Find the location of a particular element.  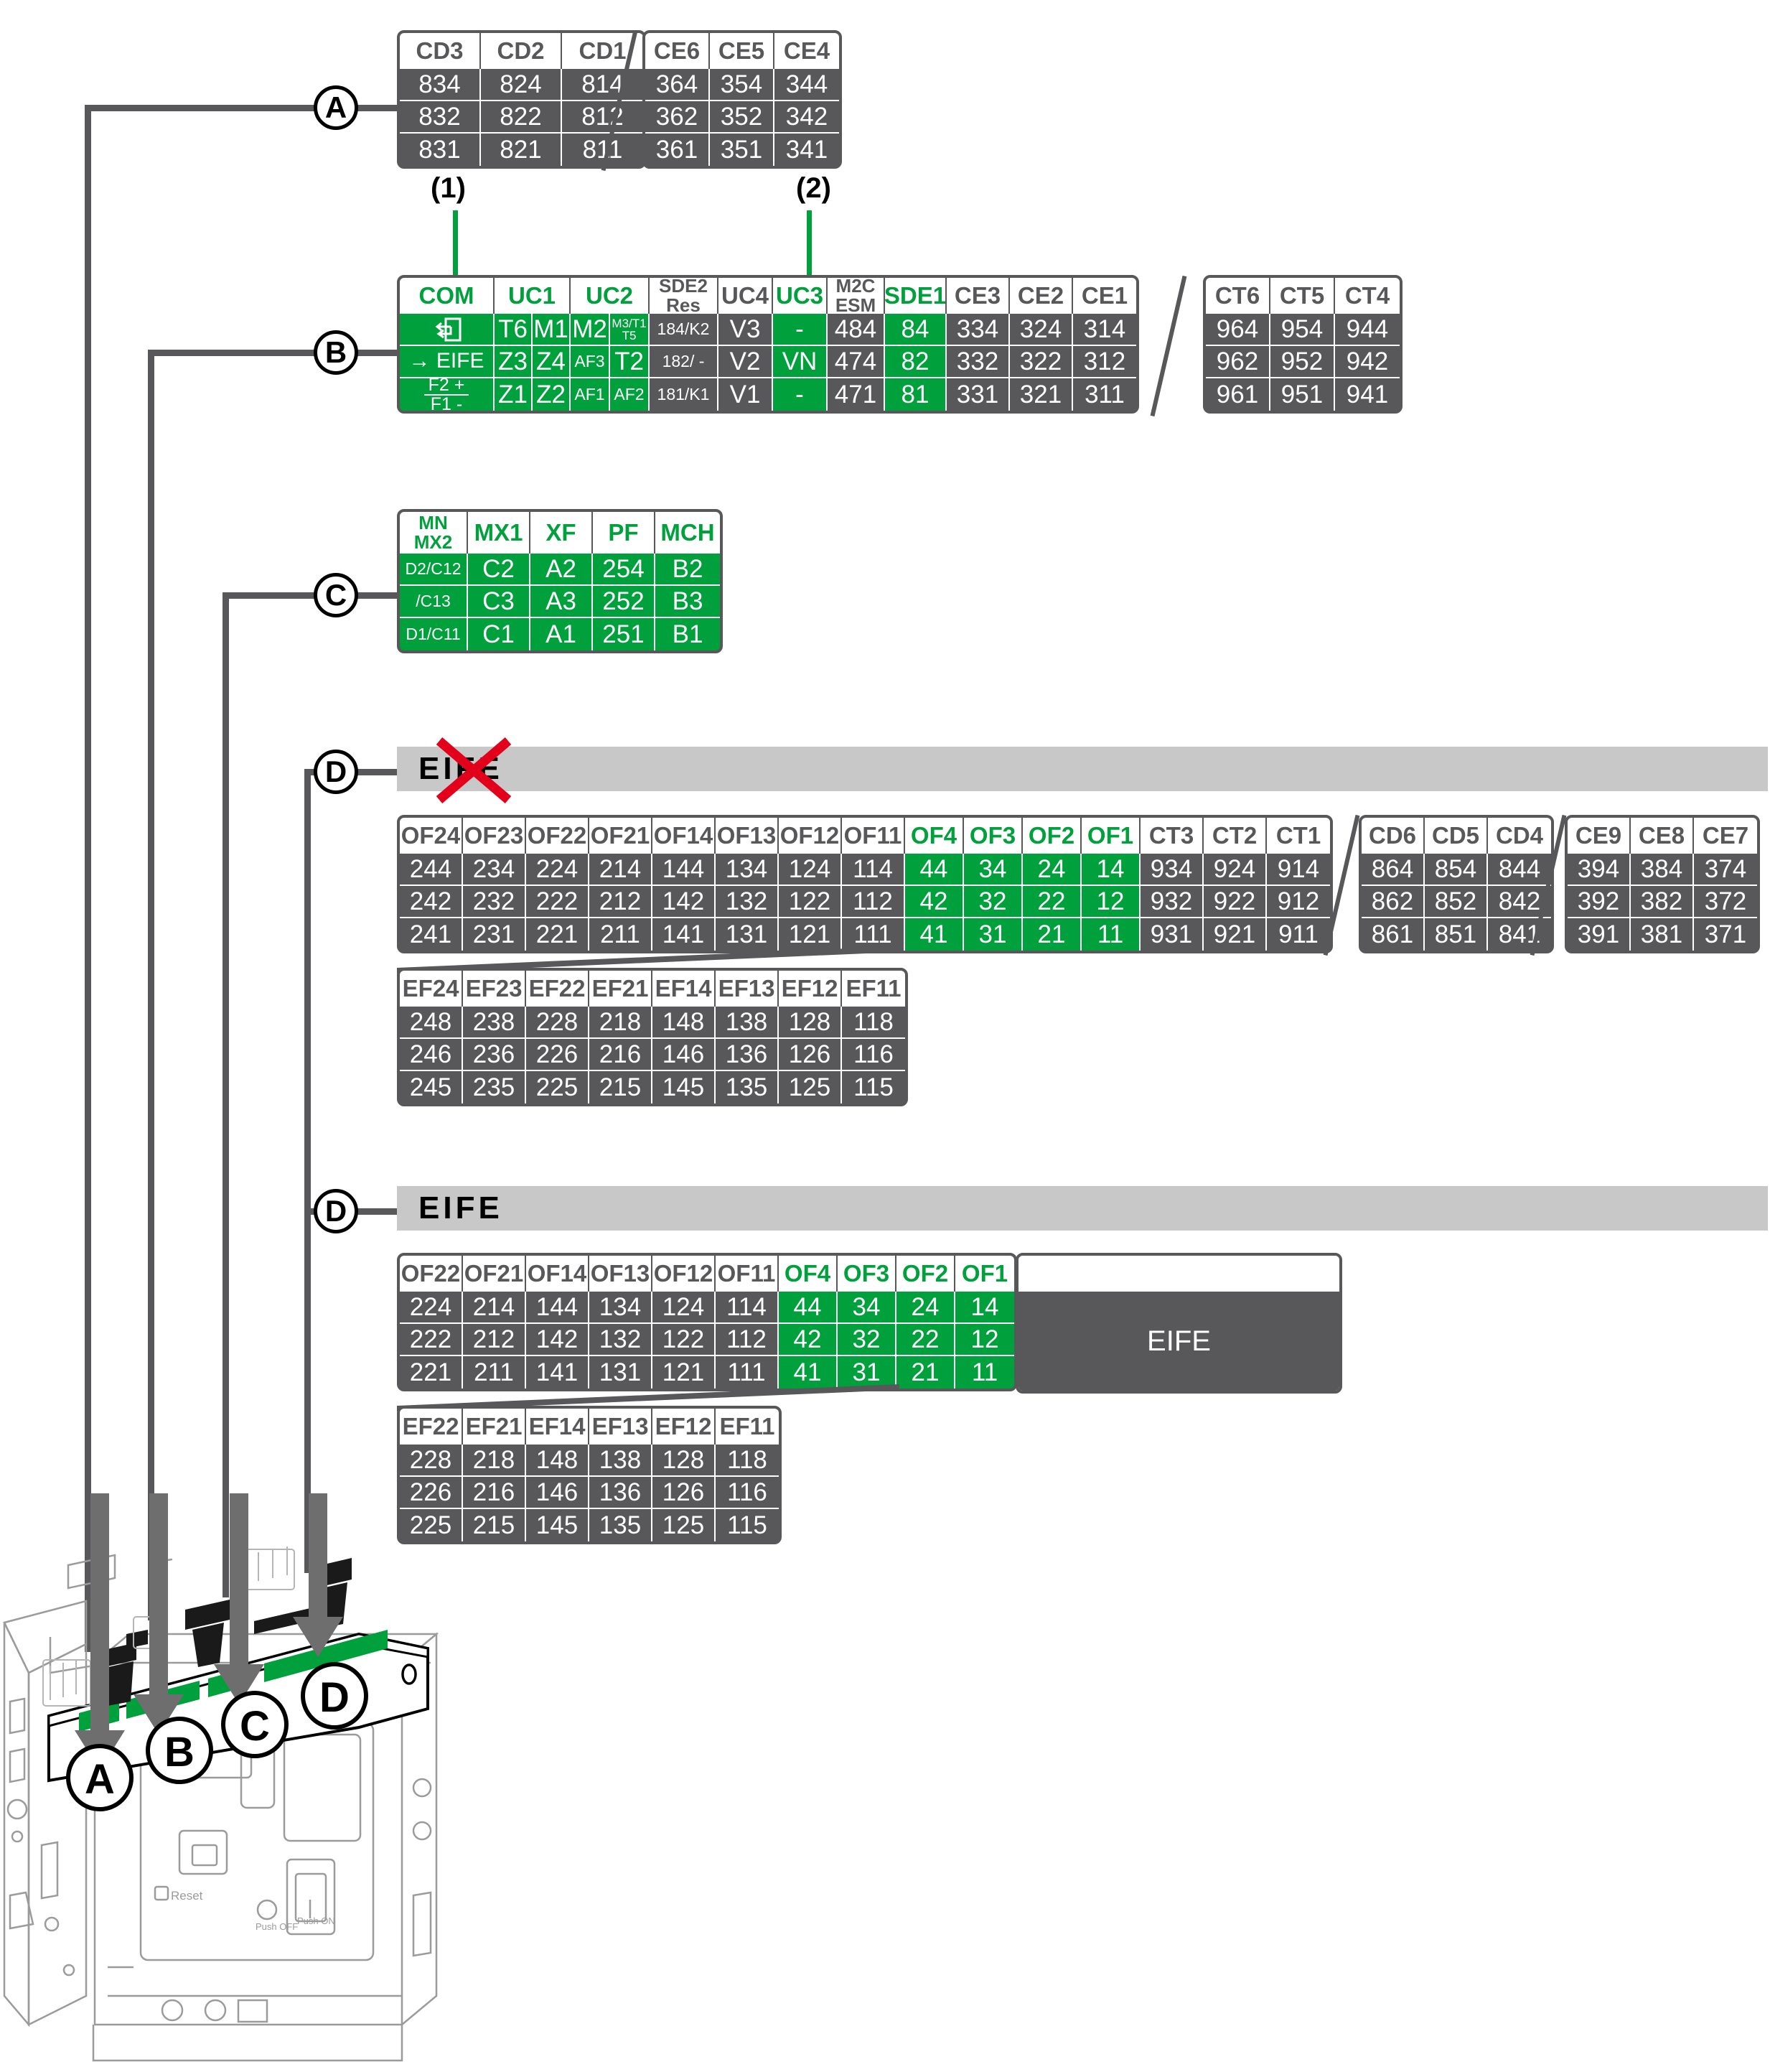

cell: 218 is located at coordinates (494, 1461).